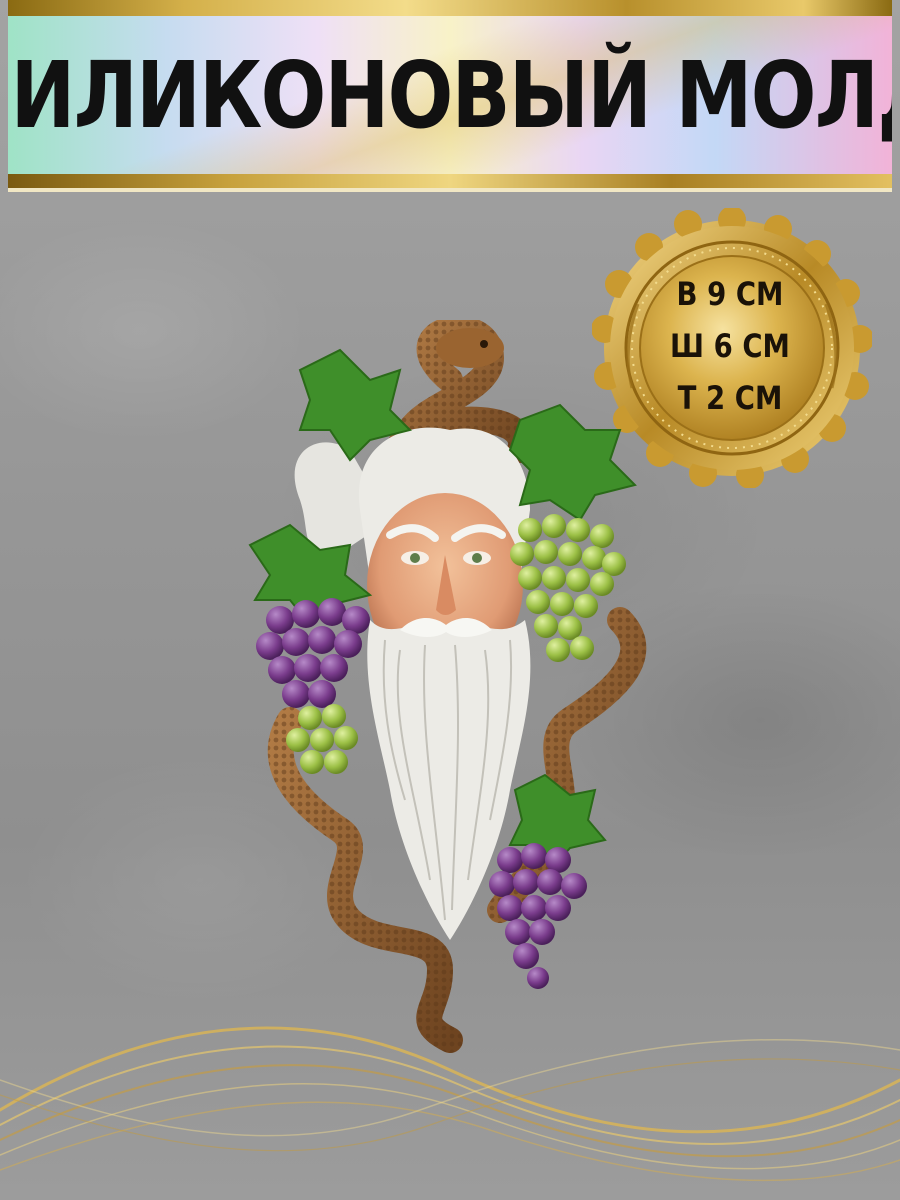  I want to click on gold-stripe-top, so click(450, 8).